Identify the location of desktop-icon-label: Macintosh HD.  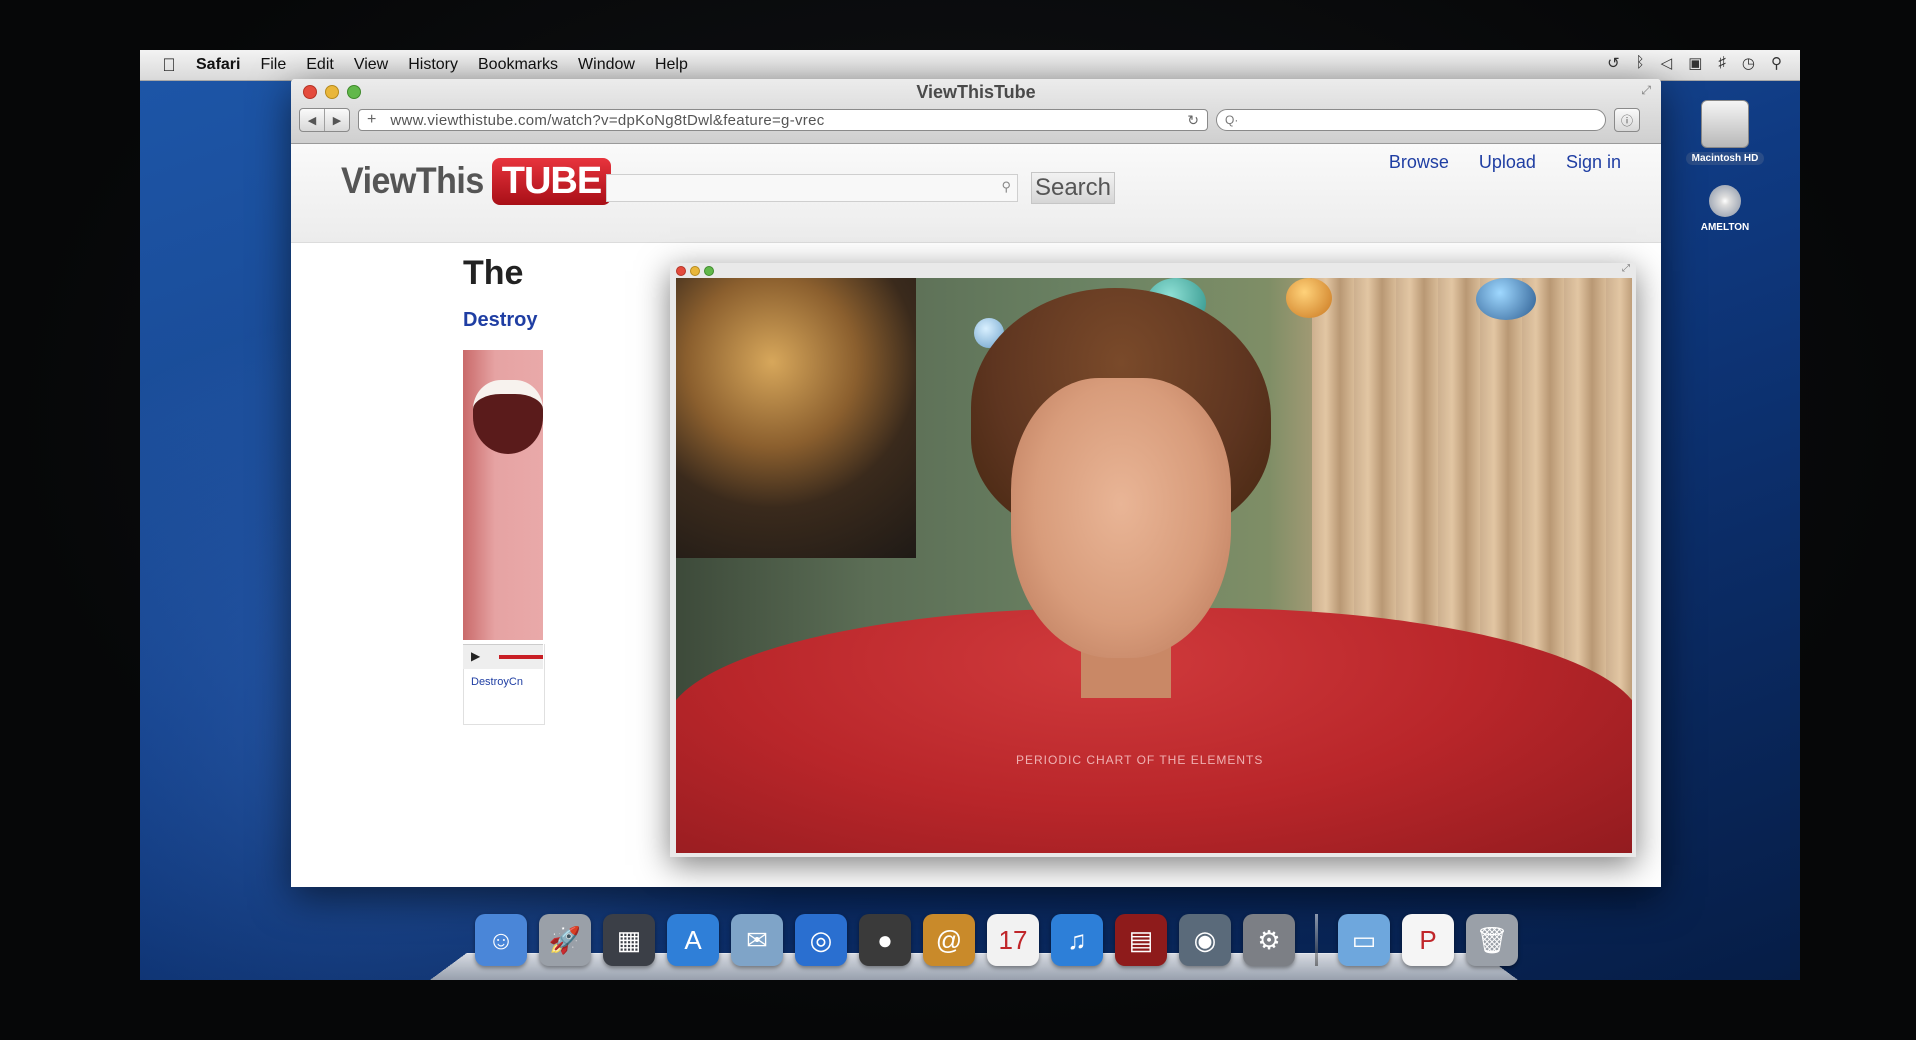
(1725, 158).